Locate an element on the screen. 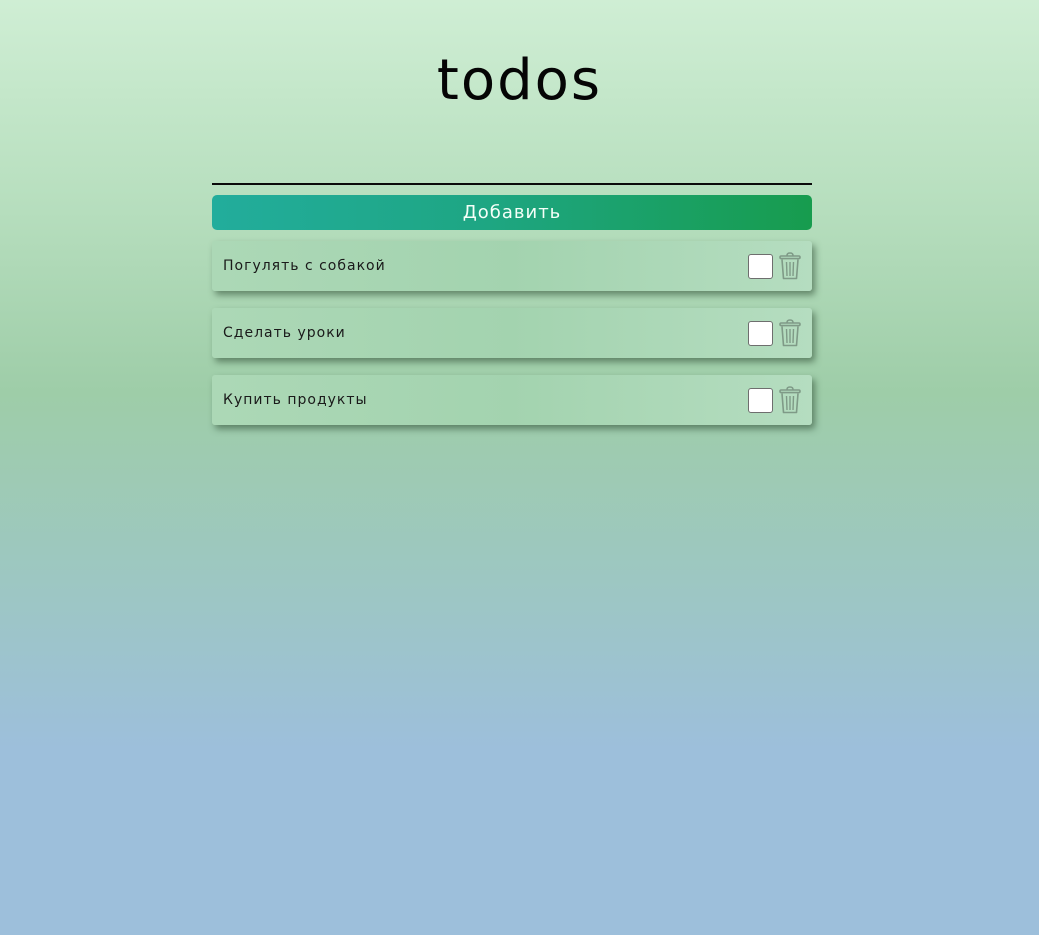 This screenshot has height=935, width=1039. add-button: Добавить is located at coordinates (512, 212).